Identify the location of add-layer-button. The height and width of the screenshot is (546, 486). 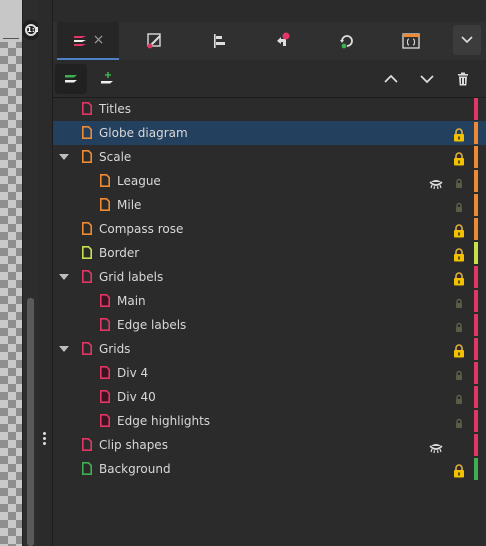
(107, 79).